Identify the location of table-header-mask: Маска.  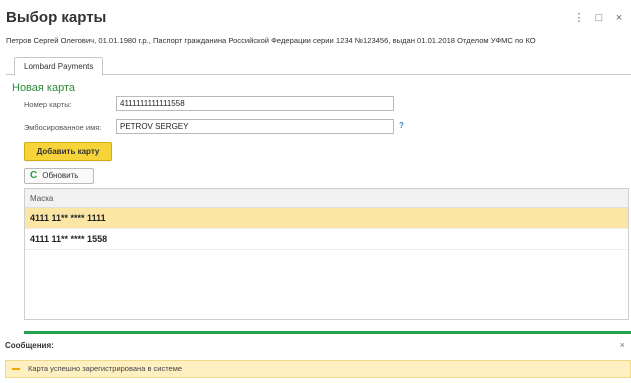
(326, 198).